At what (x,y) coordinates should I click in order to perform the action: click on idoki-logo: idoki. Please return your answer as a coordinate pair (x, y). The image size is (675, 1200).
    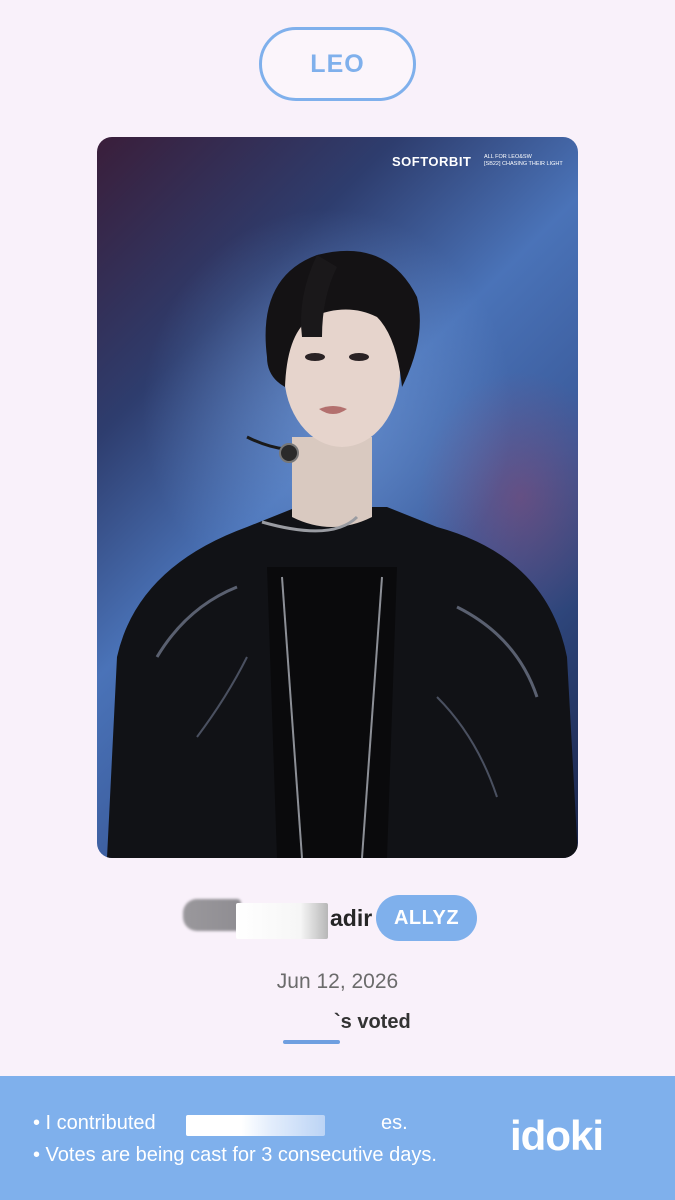
    Looking at the image, I should click on (557, 1135).